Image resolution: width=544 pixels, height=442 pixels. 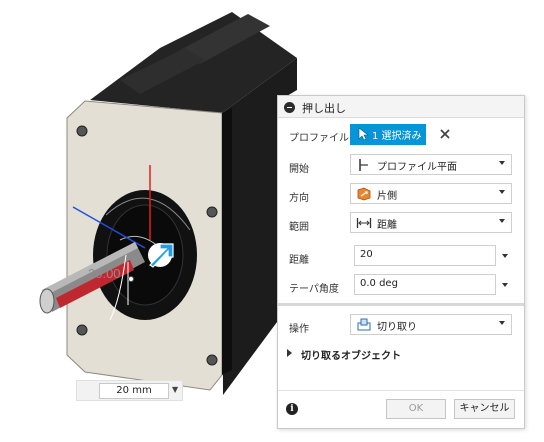 I want to click on info-icon: i, so click(x=292, y=409).